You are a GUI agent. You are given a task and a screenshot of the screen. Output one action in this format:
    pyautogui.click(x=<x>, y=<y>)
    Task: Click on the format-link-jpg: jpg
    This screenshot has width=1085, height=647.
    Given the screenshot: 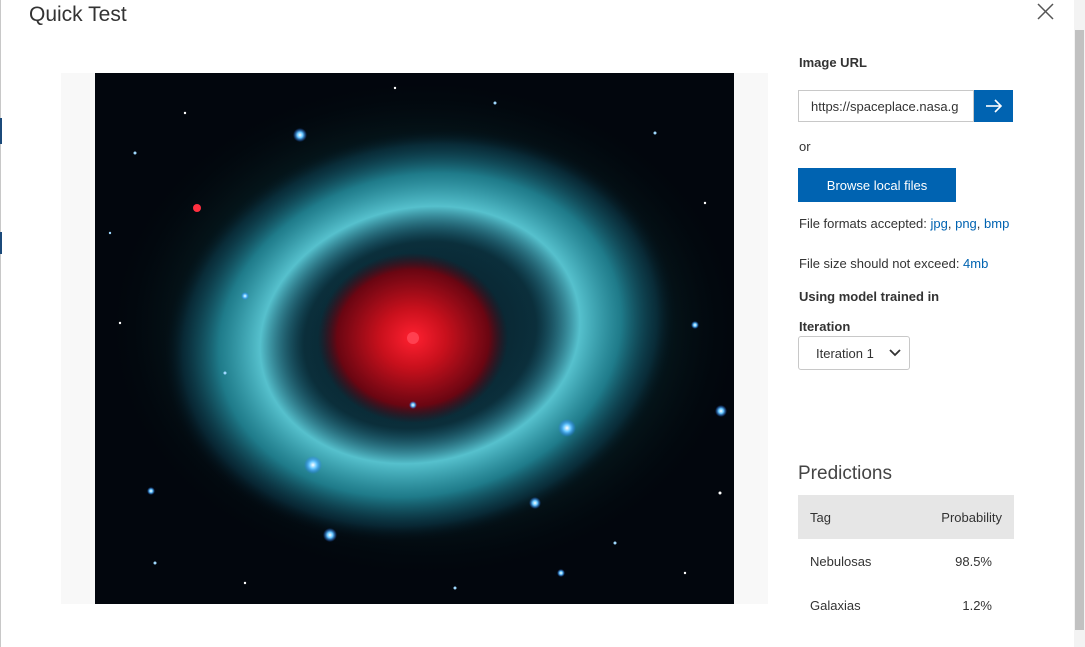 What is the action you would take?
    pyautogui.click(x=939, y=223)
    